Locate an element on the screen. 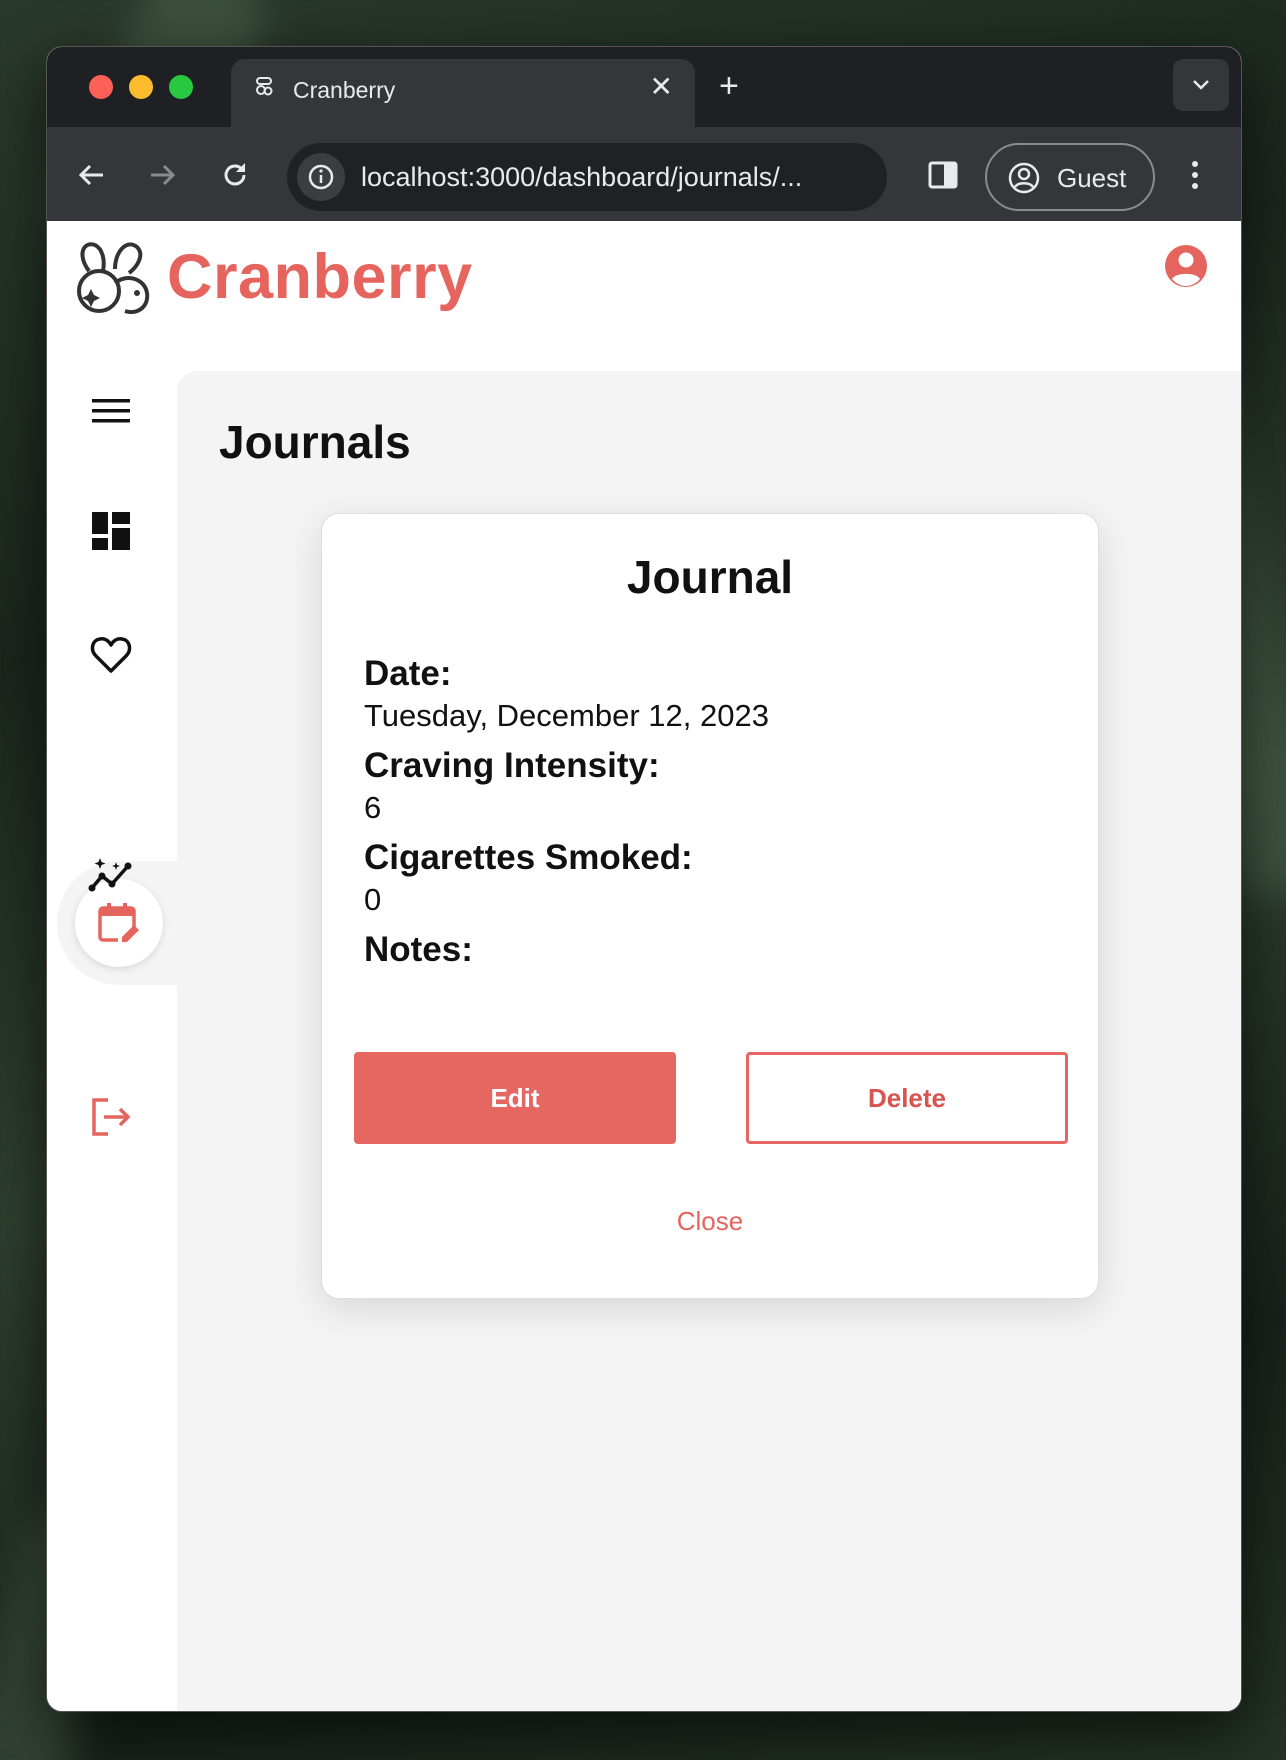 The width and height of the screenshot is (1286, 1760). arrow-left-icon is located at coordinates (90, 175).